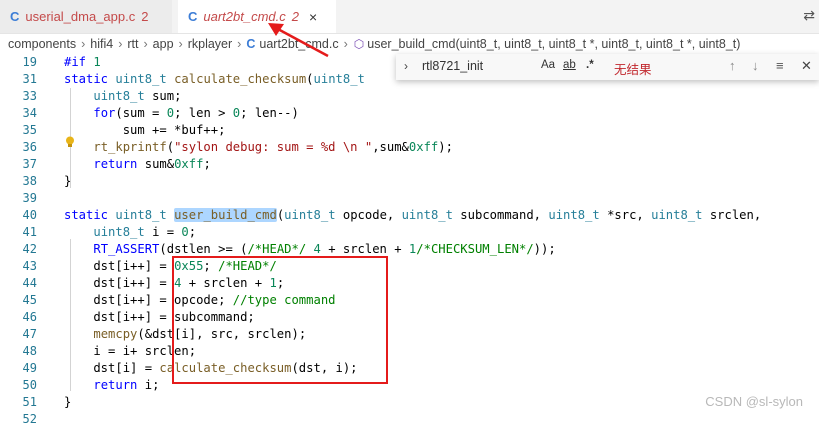 This screenshot has height=428, width=819. I want to click on method-symbol-icon: ⬡, so click(359, 44).